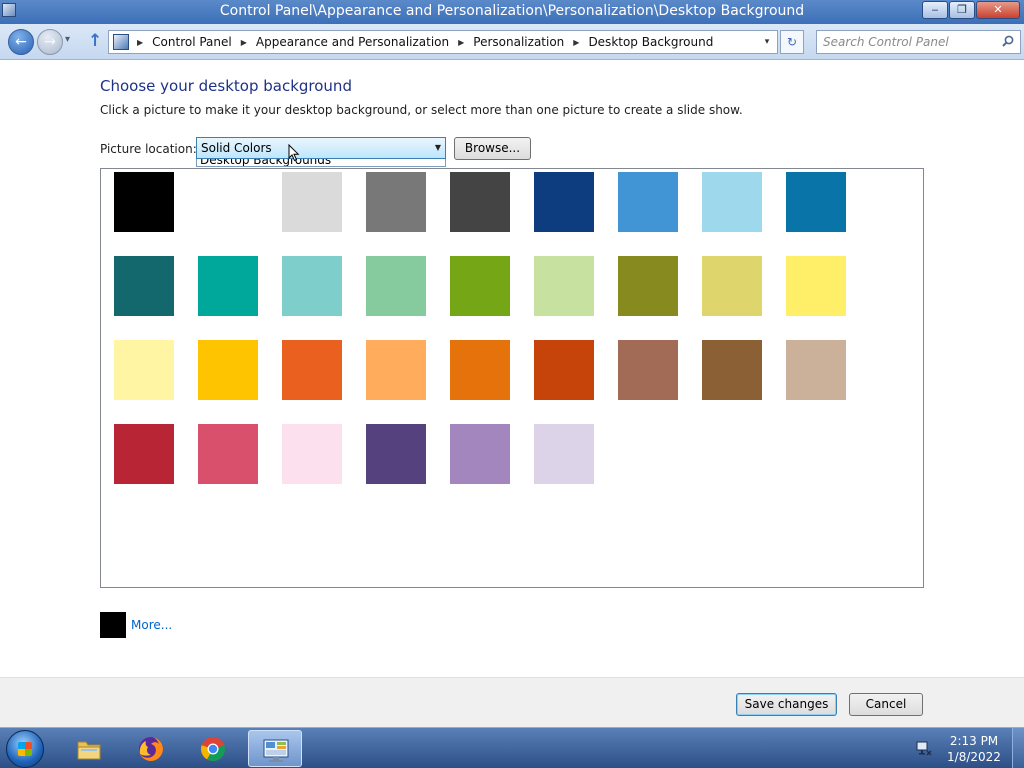 The width and height of the screenshot is (1024, 768). What do you see at coordinates (113, 625) in the screenshot?
I see `custom-color-preview` at bounding box center [113, 625].